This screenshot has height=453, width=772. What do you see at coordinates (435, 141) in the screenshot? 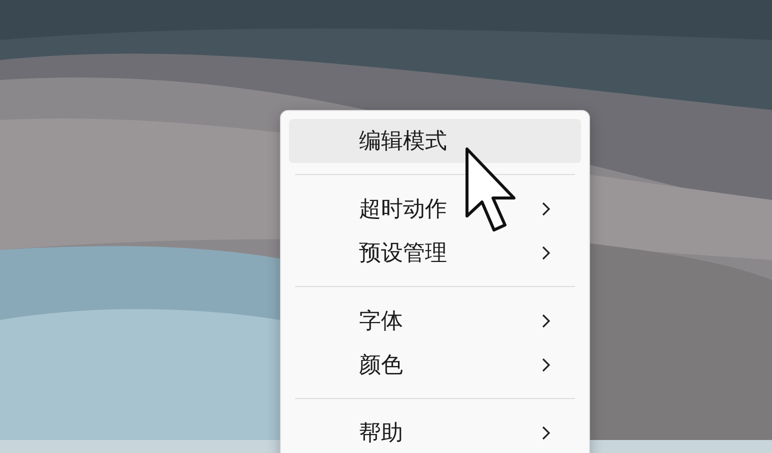
I see `menu-item: 编辑模式` at bounding box center [435, 141].